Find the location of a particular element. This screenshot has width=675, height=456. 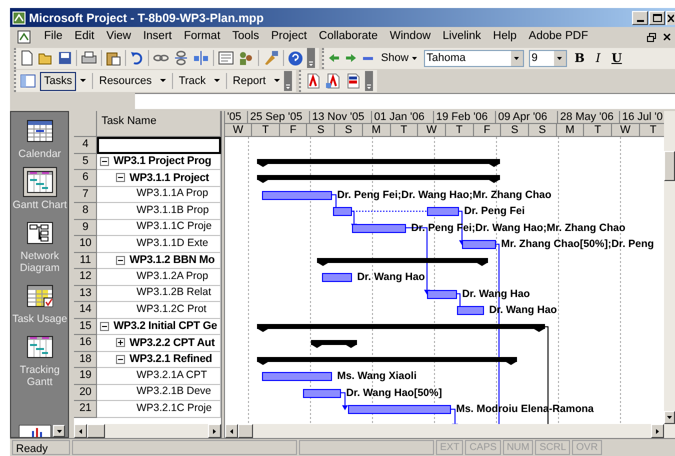

help-icon is located at coordinates (295, 58).